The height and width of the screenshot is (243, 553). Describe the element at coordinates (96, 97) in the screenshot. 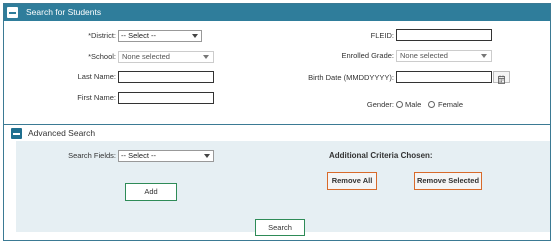

I see `first-name-label: First Name:` at that location.